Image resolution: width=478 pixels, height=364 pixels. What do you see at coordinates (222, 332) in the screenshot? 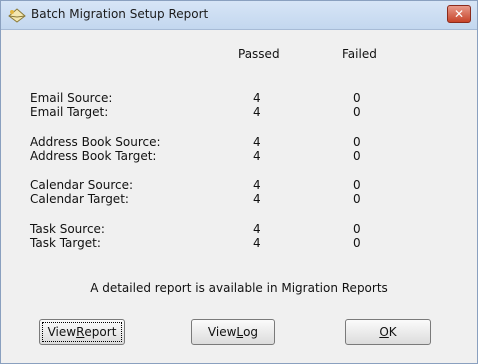
I see `view-log-label-pre: View` at bounding box center [222, 332].